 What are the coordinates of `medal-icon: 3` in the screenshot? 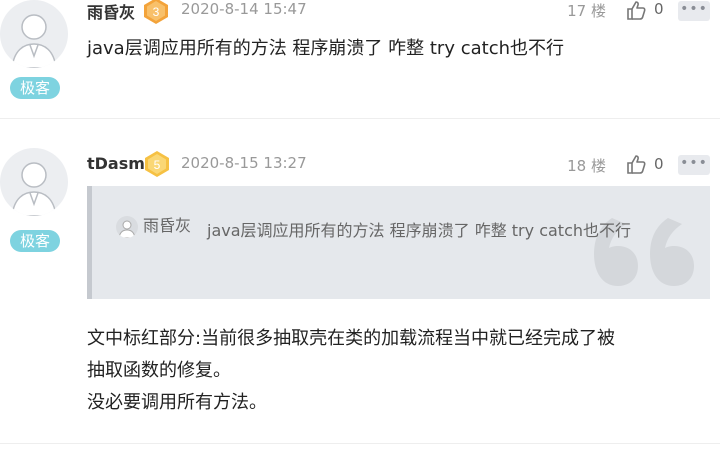 It's located at (156, 12).